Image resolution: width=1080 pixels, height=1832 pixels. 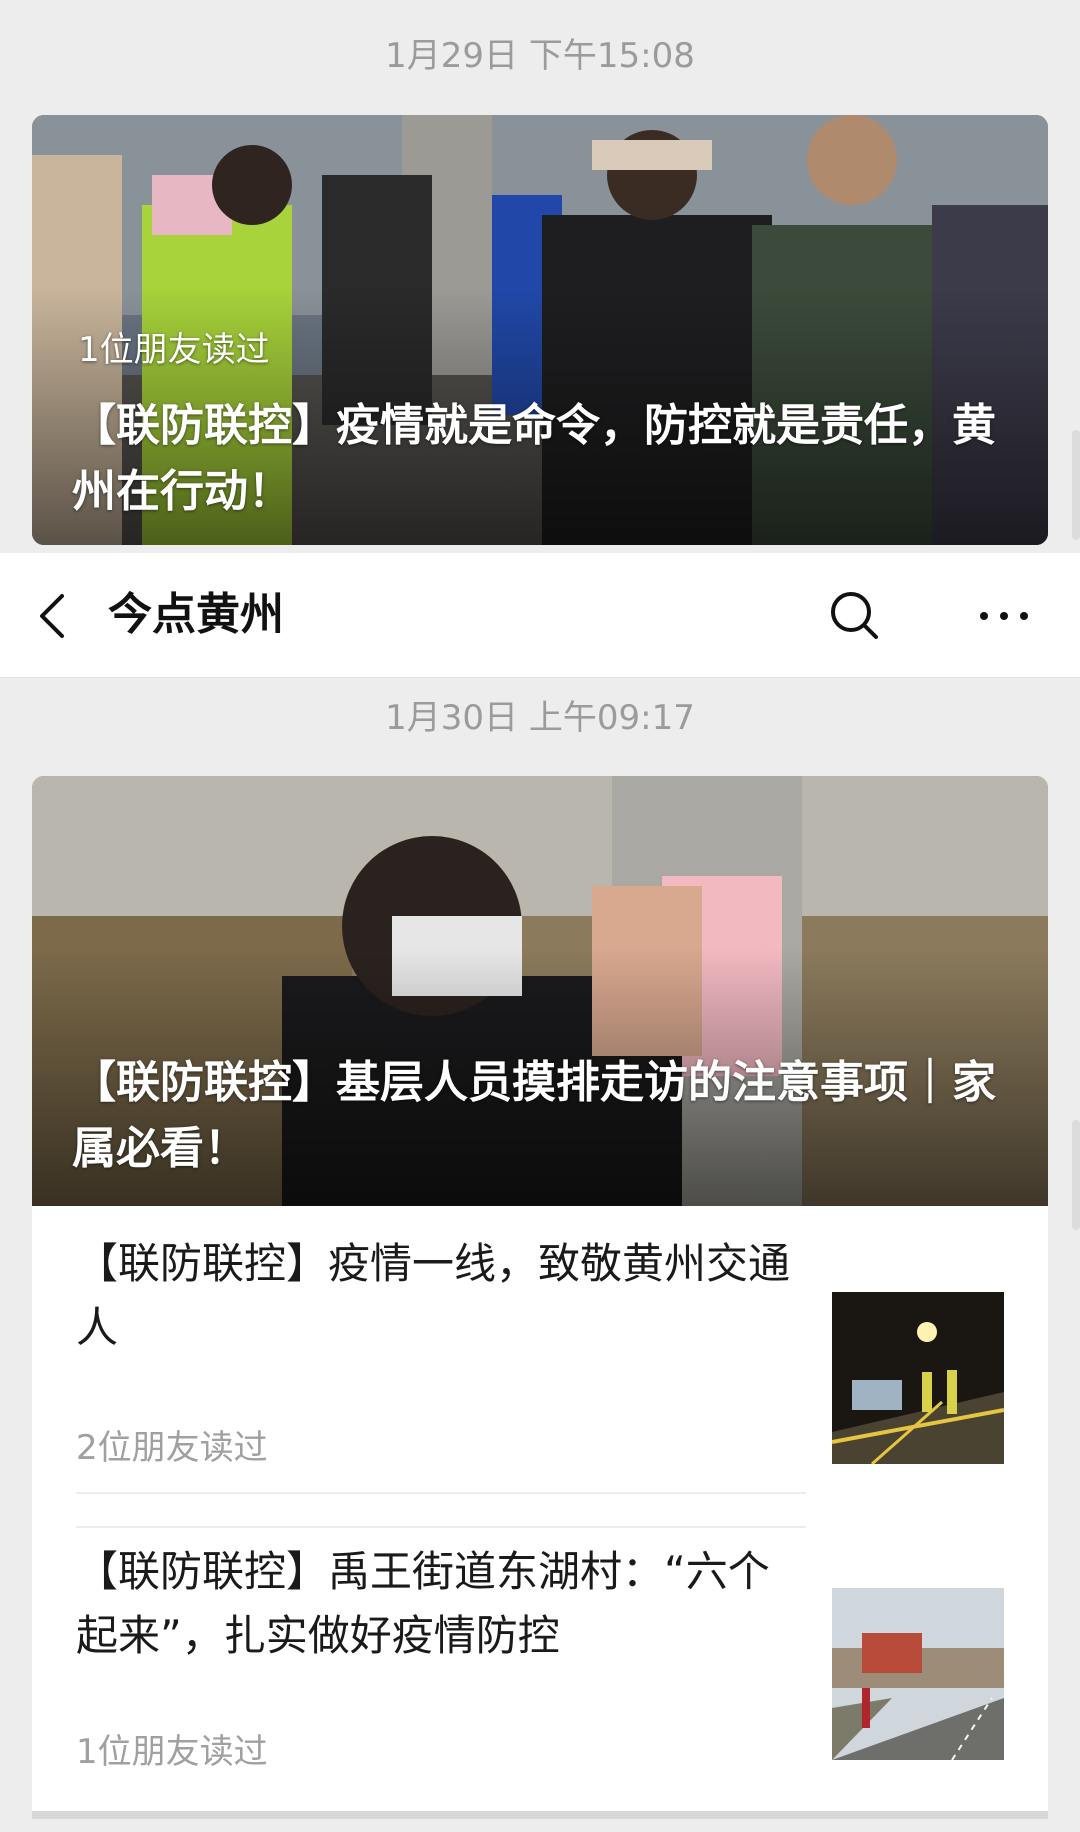 What do you see at coordinates (540, 718) in the screenshot?
I see `message-timestamp: 1月30日 上午09:17` at bounding box center [540, 718].